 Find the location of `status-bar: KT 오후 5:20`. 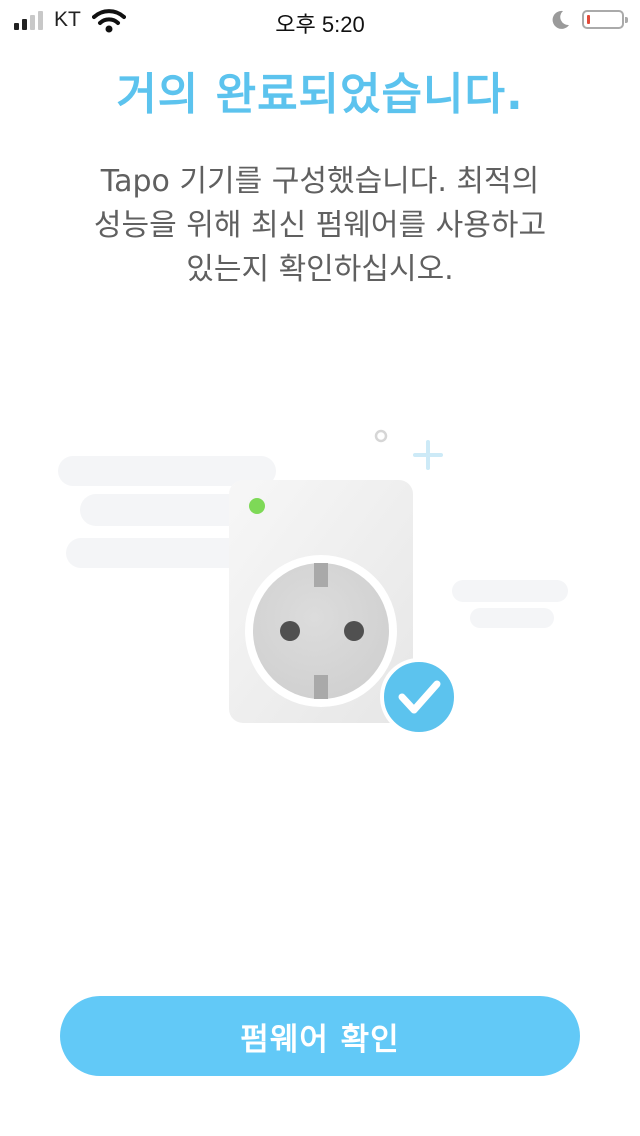

status-bar: KT 오후 5:20 is located at coordinates (320, 20).